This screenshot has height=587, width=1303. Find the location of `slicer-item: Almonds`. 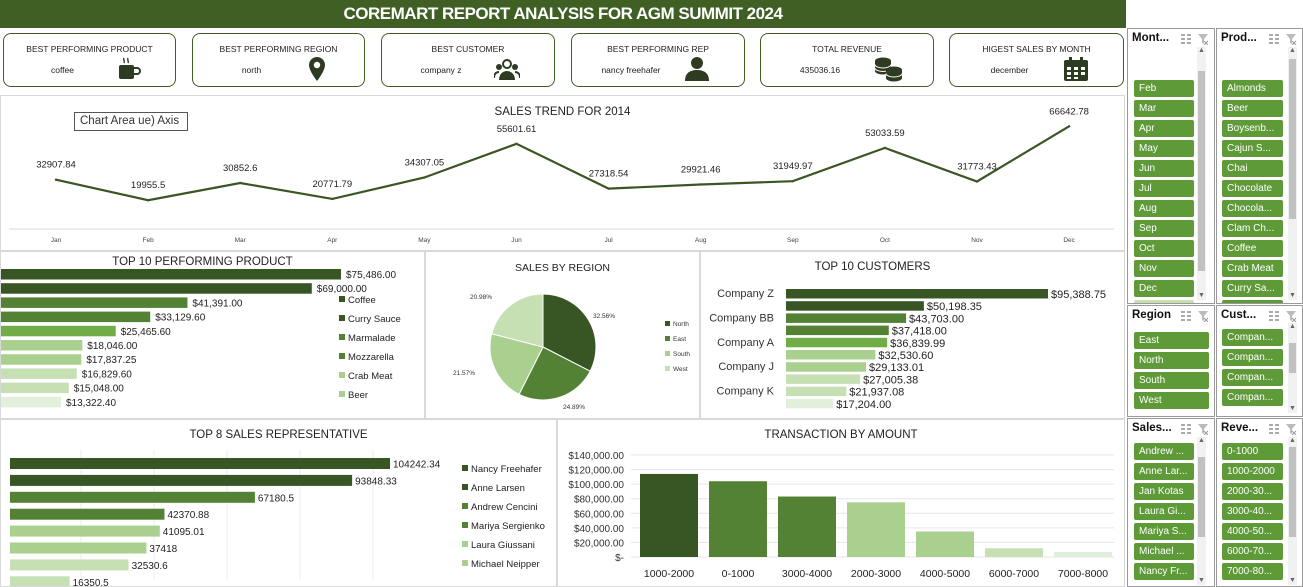

slicer-item: Almonds is located at coordinates (1252, 88).